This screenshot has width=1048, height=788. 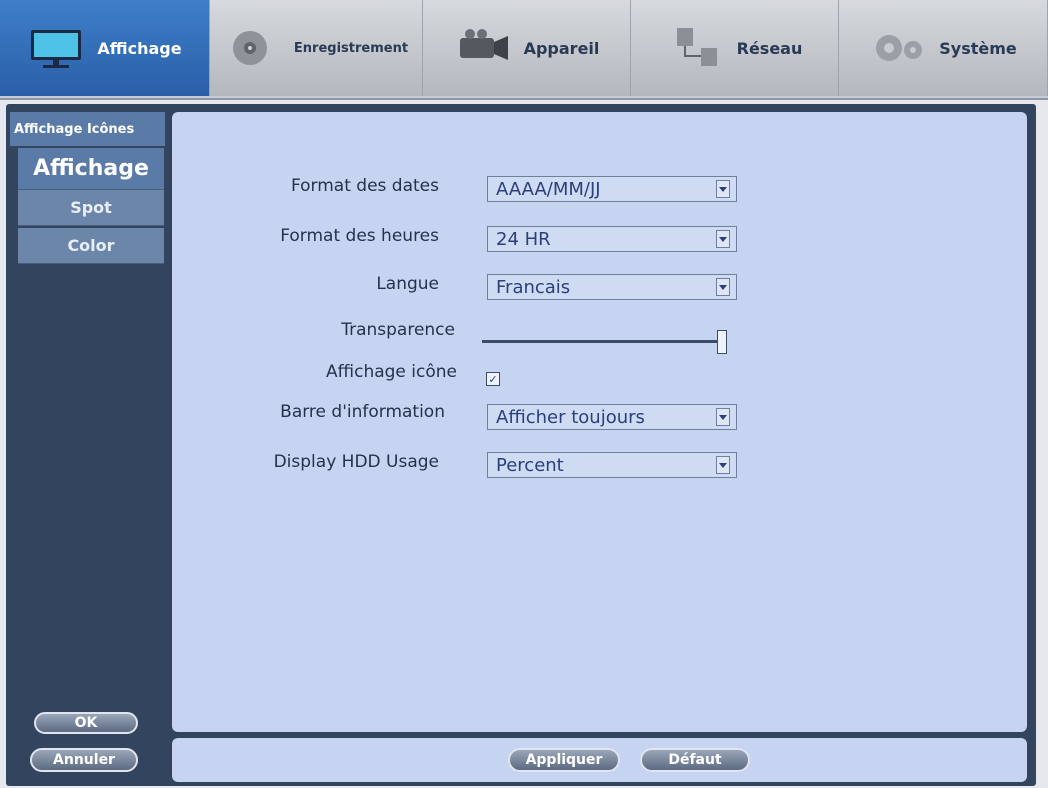 What do you see at coordinates (612, 287) in the screenshot?
I see `language-select: Francais` at bounding box center [612, 287].